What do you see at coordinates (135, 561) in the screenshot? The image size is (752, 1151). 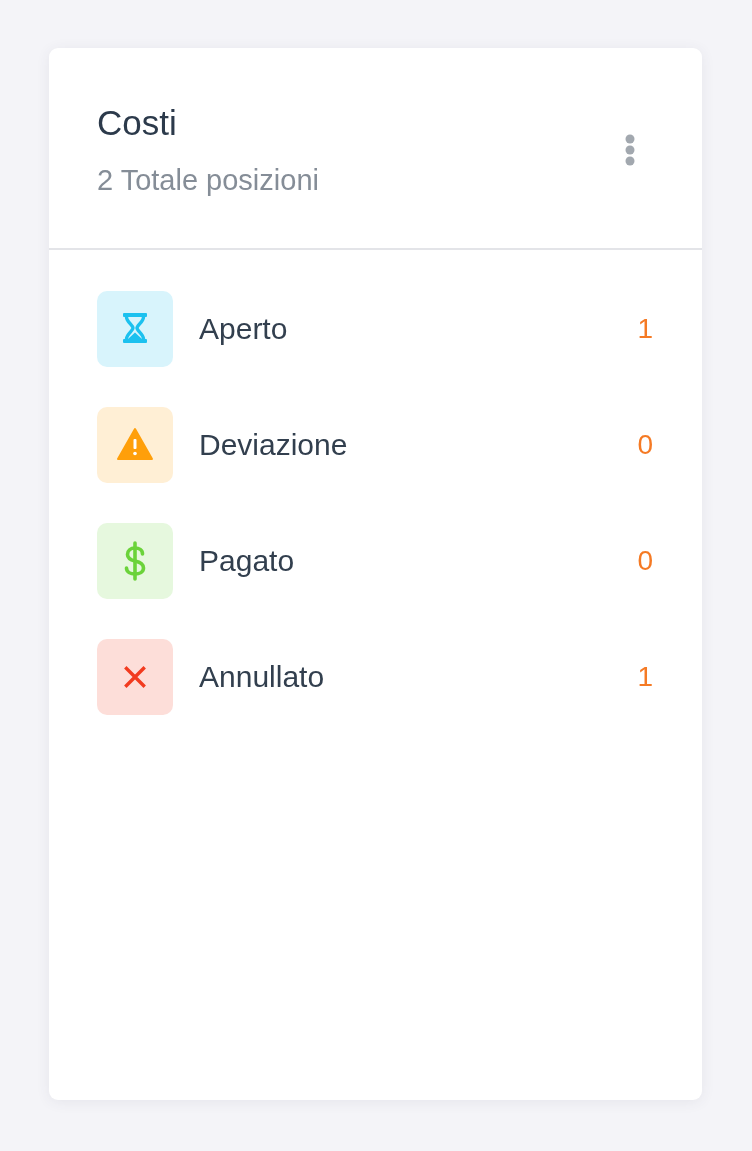 I see `dollar-sign-icon` at bounding box center [135, 561].